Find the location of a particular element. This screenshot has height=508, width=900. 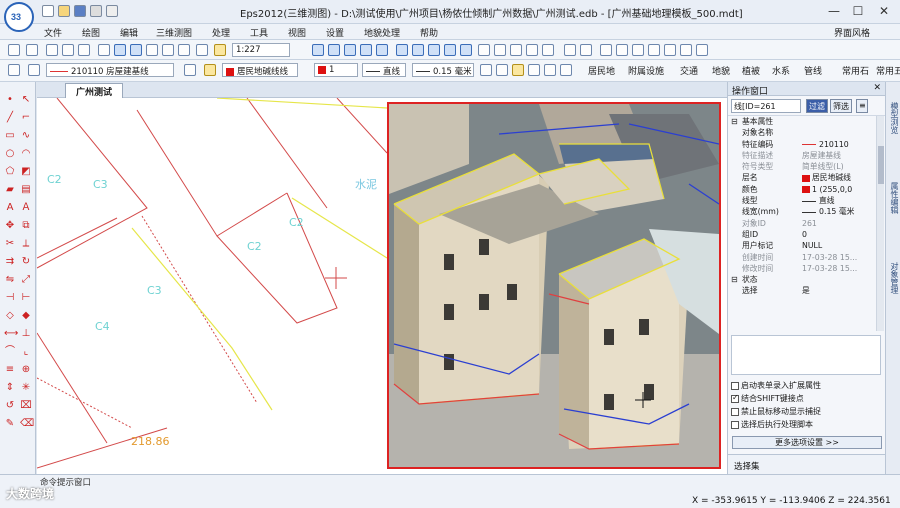

document-tab: 广州测试 is located at coordinates (94, 90).